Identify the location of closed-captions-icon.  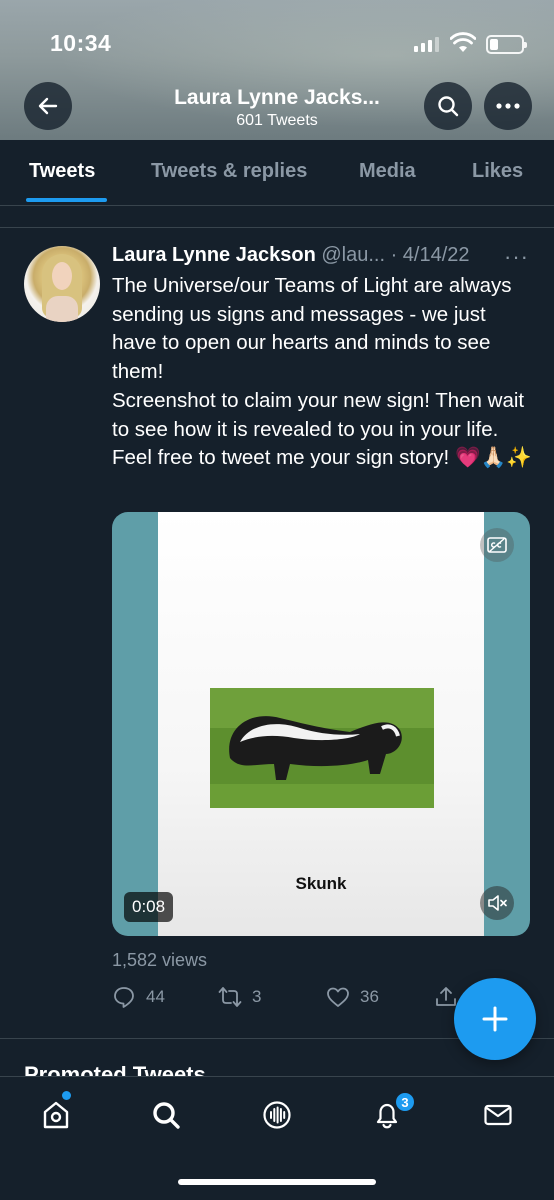
(497, 545).